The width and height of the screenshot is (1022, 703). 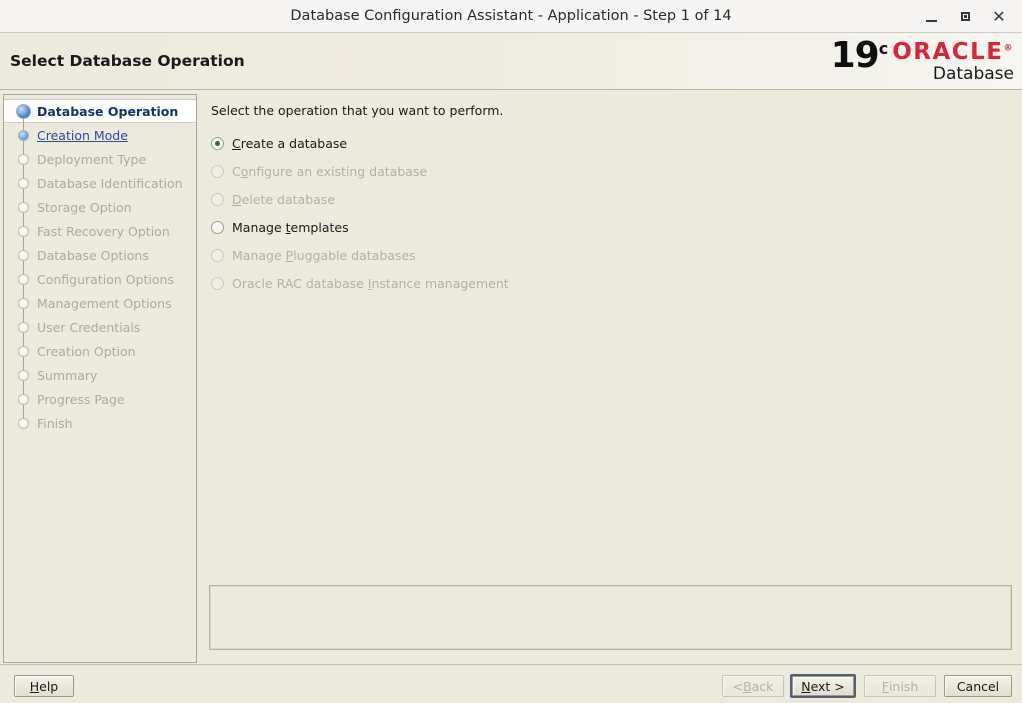 What do you see at coordinates (105, 279) in the screenshot?
I see `sidebar-item-label: Configuration Options` at bounding box center [105, 279].